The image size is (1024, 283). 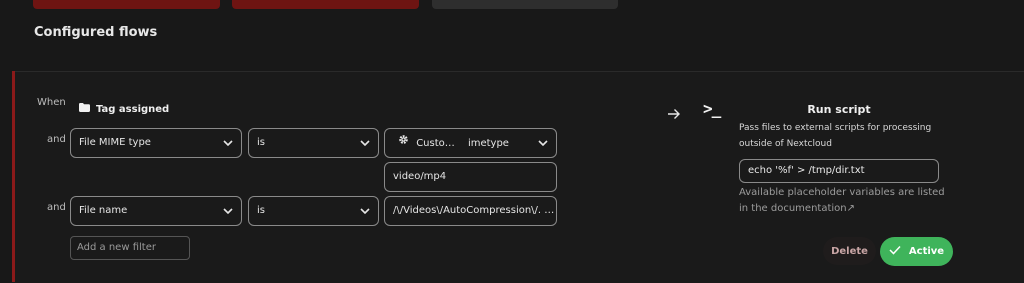 I want to click on add-filter-placeholder: Add a new filter, so click(x=116, y=247).